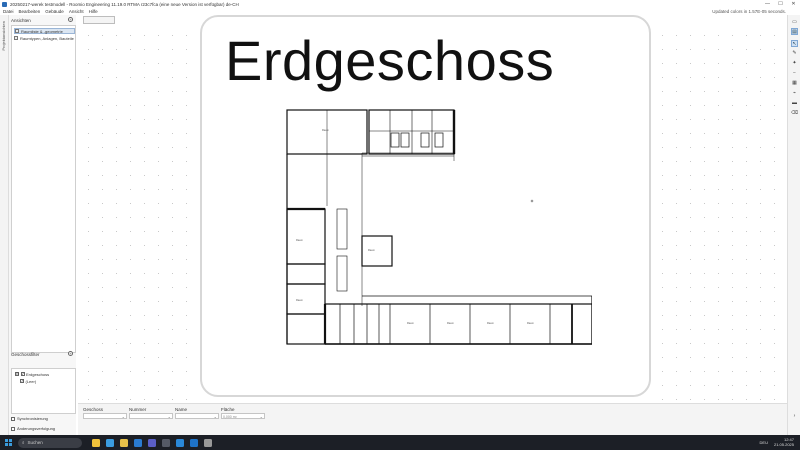 Image resolution: width=800 pixels, height=450 pixels. What do you see at coordinates (4, 4) in the screenshot?
I see `app-icon` at bounding box center [4, 4].